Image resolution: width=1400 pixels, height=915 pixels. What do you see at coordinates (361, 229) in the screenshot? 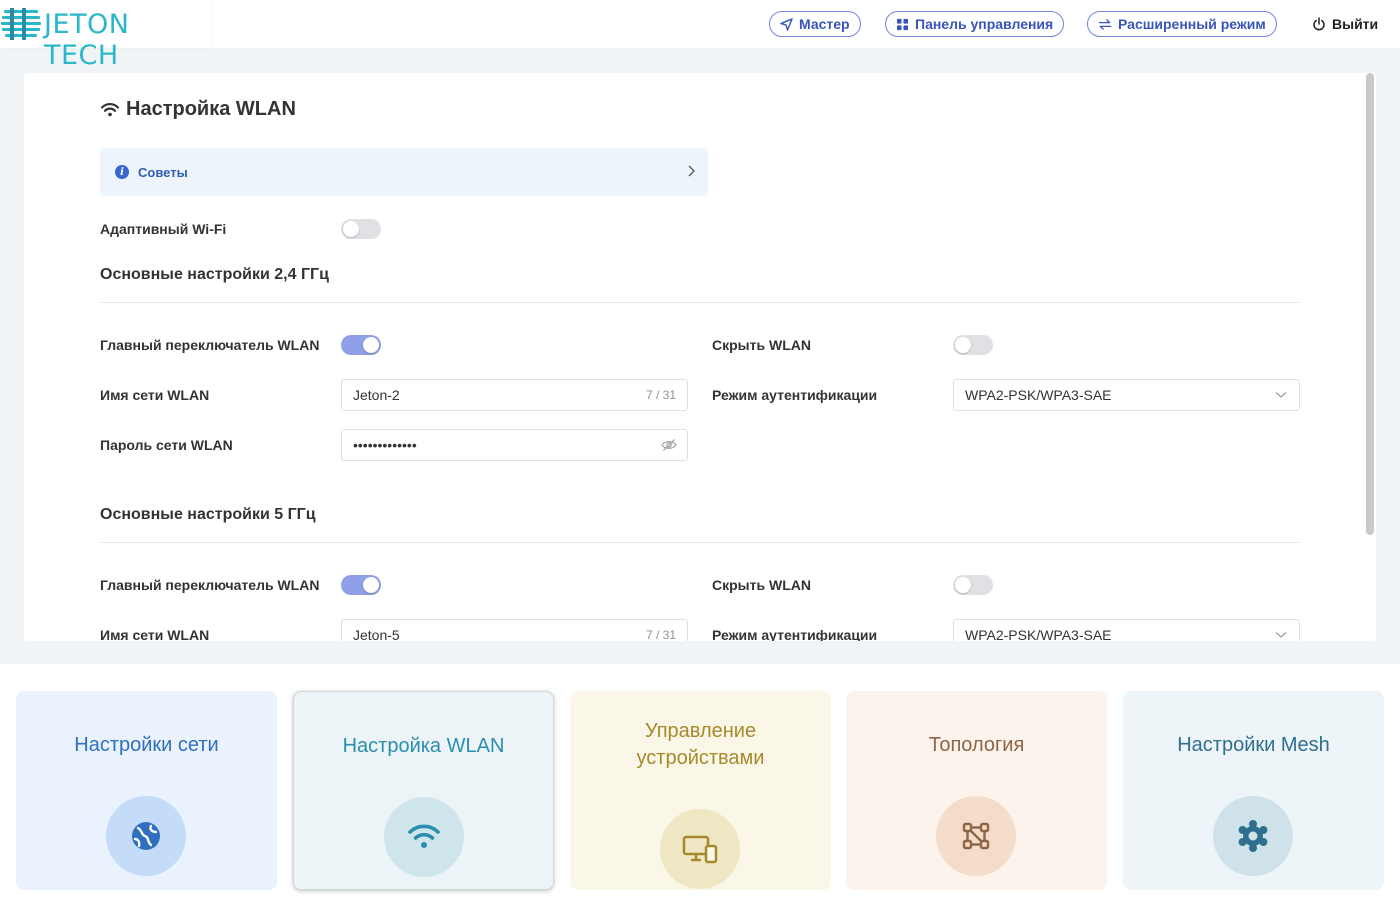
I see `adaptive-wifi-toggle` at bounding box center [361, 229].